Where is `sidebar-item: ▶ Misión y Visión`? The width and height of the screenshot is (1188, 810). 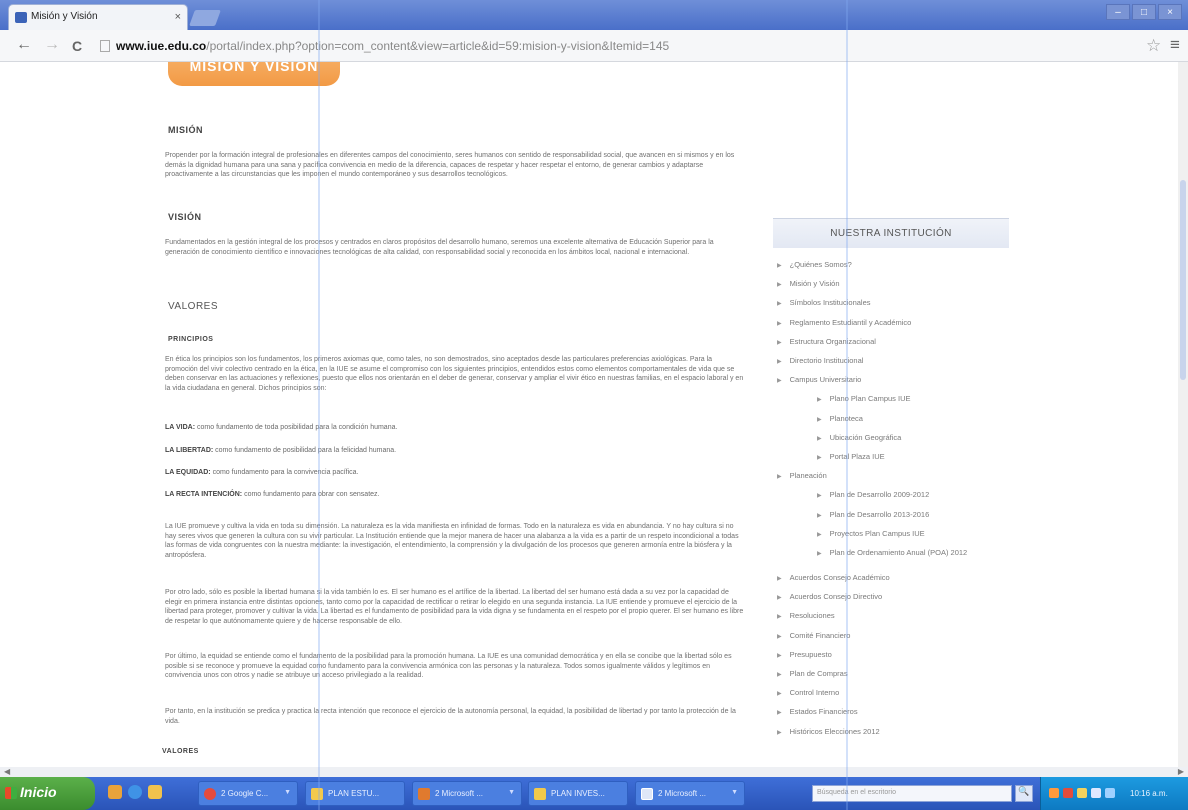 sidebar-item: ▶ Misión y Visión is located at coordinates (808, 283).